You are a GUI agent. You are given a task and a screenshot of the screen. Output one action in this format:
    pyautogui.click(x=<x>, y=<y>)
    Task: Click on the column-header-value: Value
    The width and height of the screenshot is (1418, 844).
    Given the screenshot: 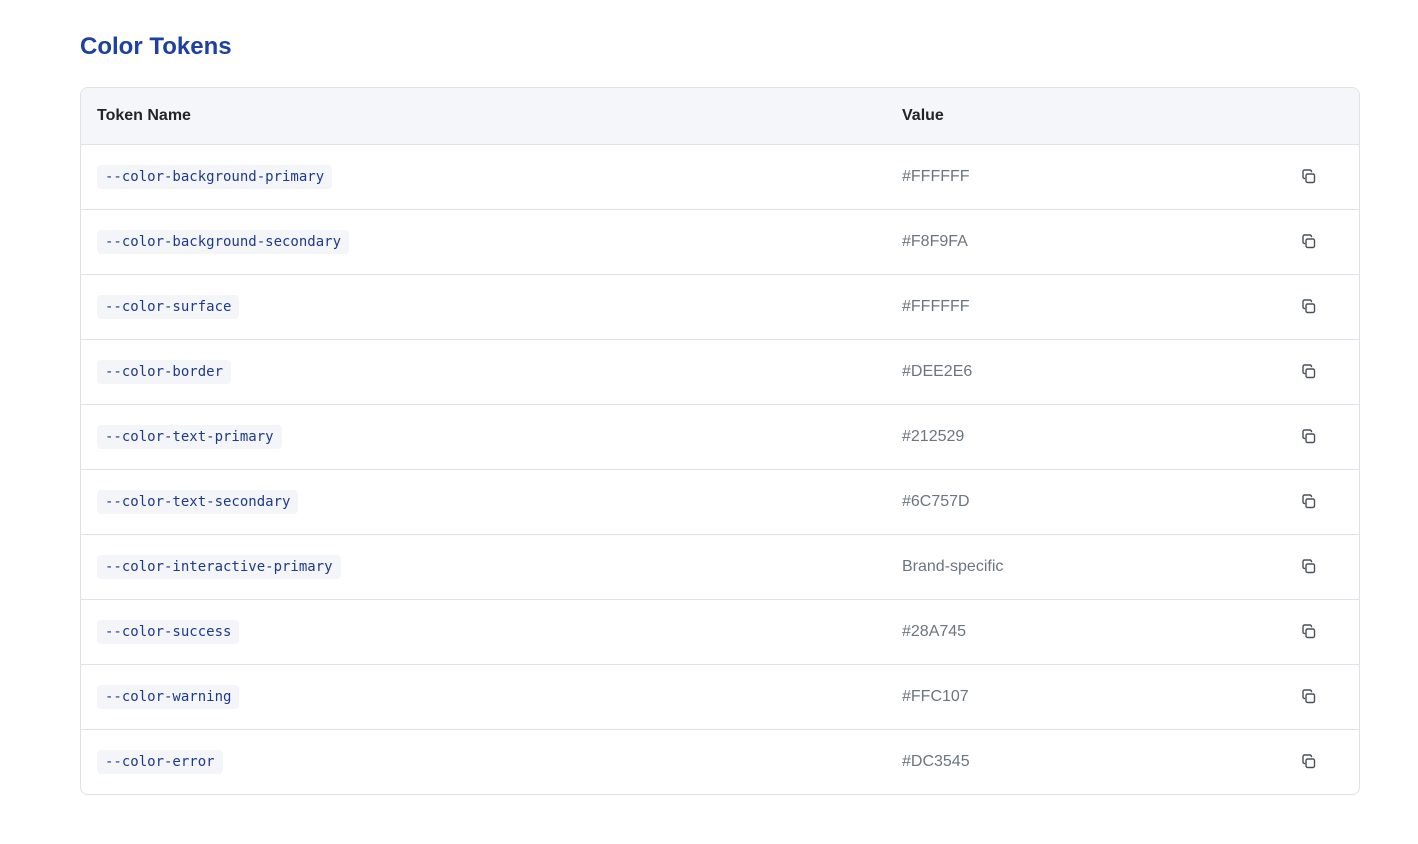 What is the action you would take?
    pyautogui.click(x=923, y=115)
    